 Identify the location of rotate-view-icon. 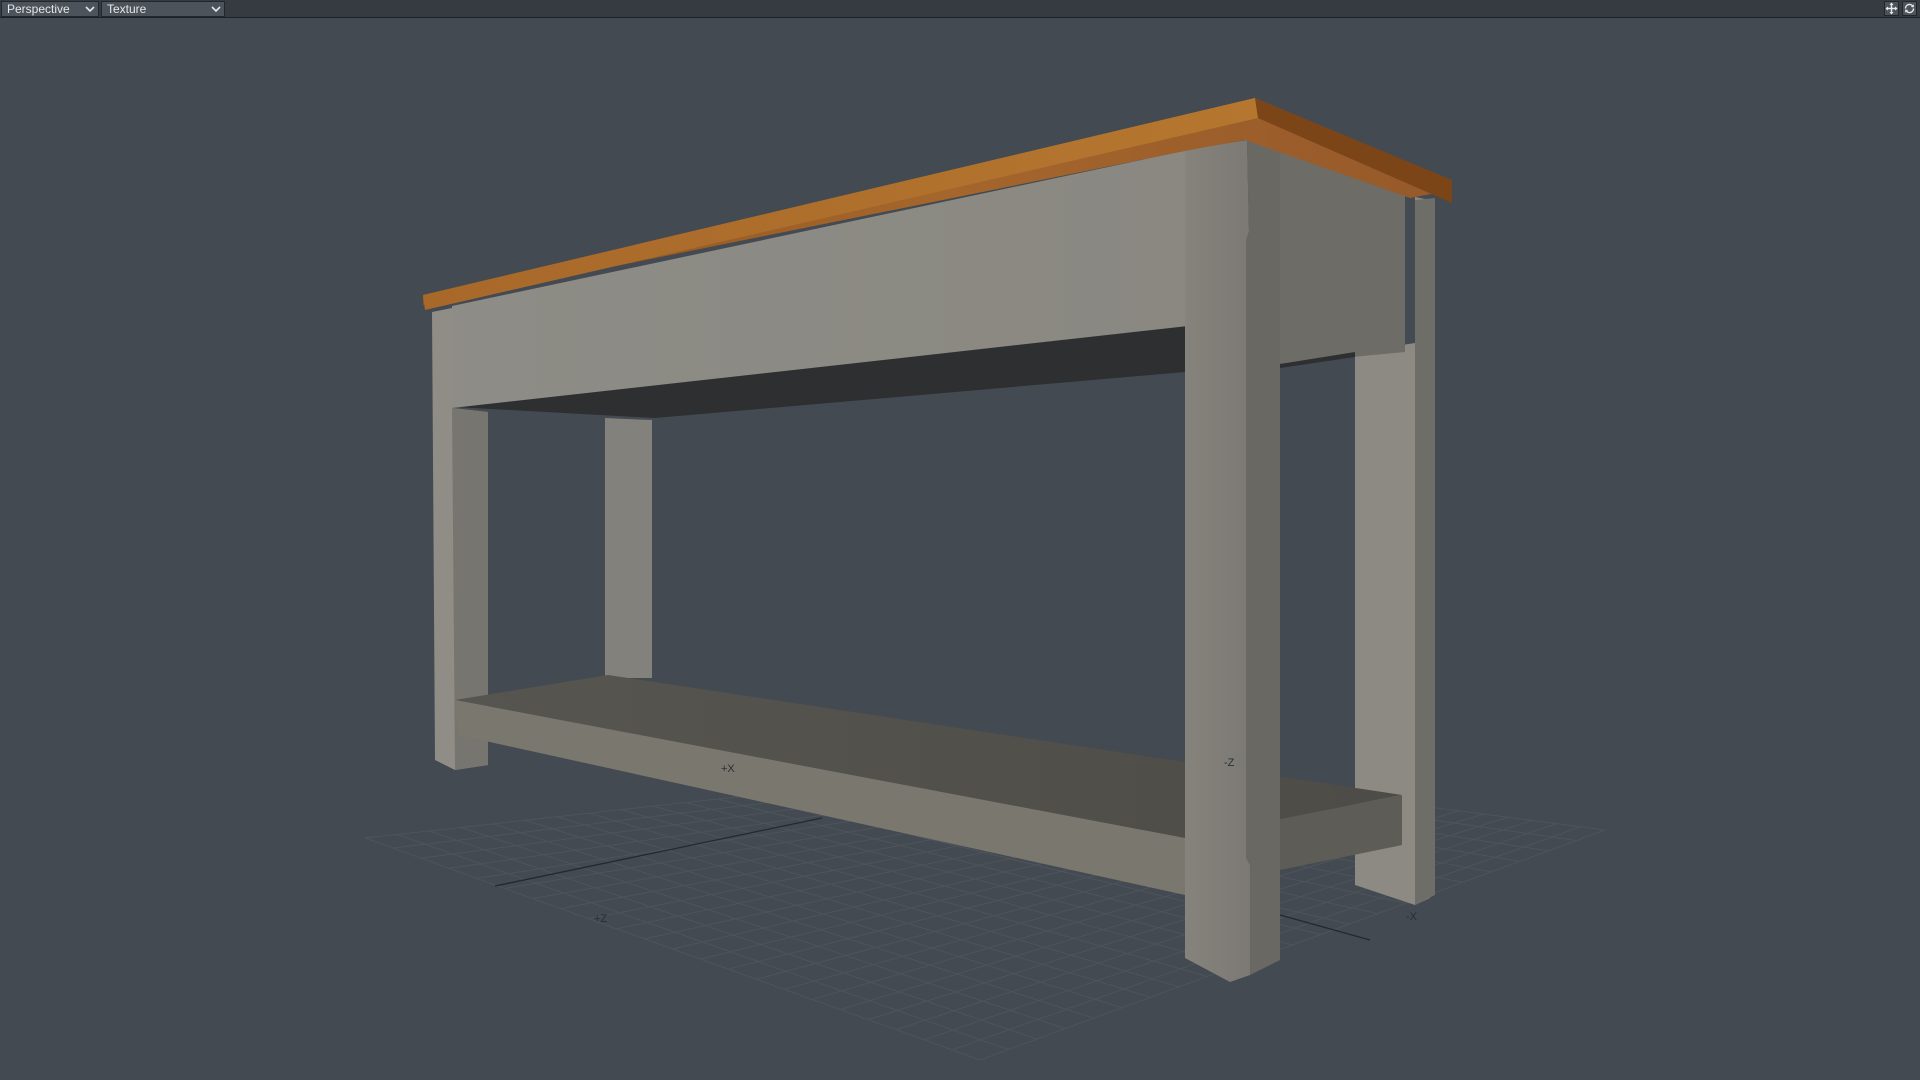
(1909, 8).